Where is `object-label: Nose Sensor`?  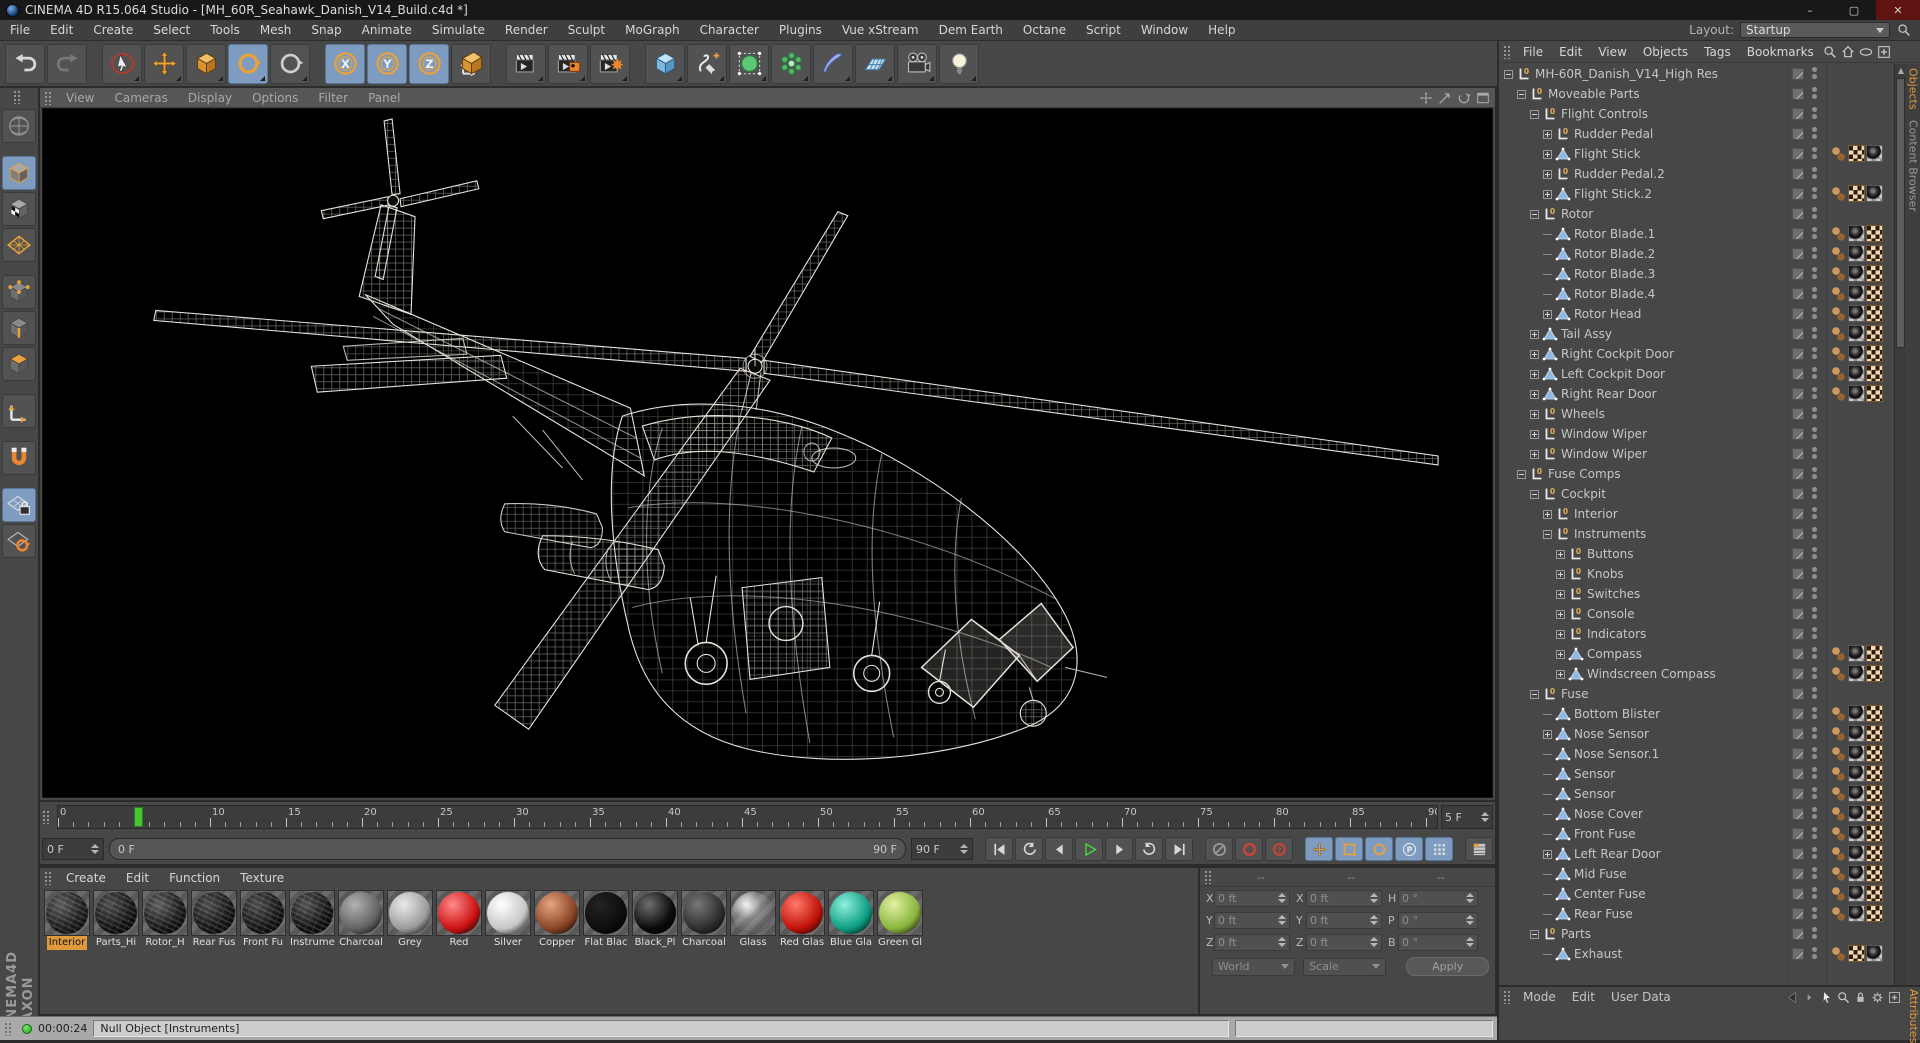
object-label: Nose Sensor is located at coordinates (1611, 734).